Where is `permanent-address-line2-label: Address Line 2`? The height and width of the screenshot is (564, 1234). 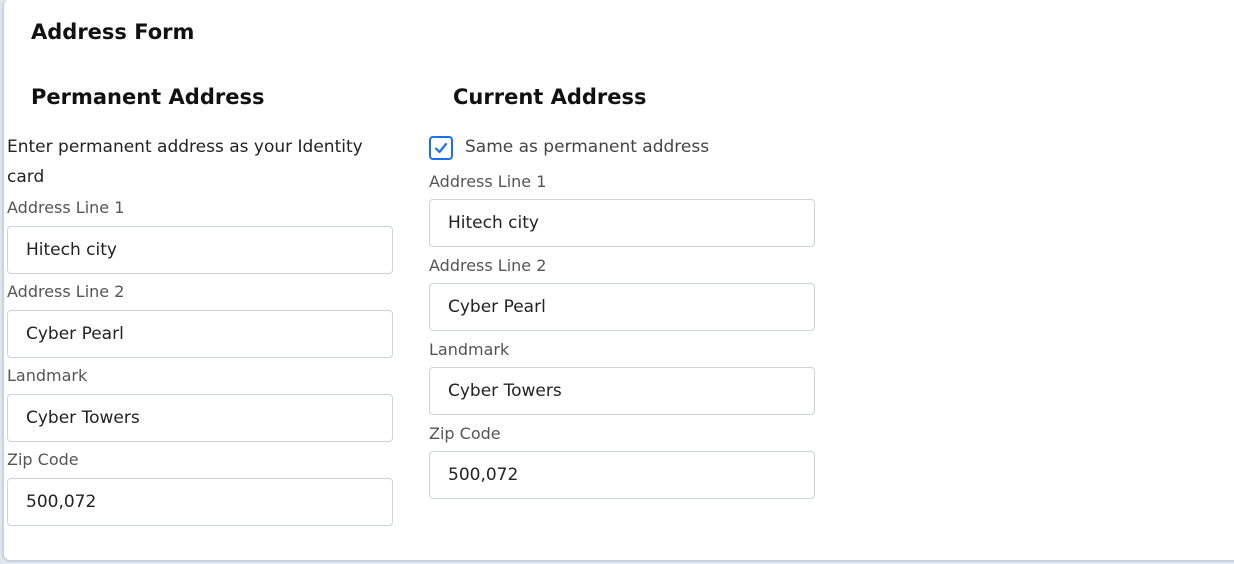
permanent-address-line2-label: Address Line 2 is located at coordinates (66, 291).